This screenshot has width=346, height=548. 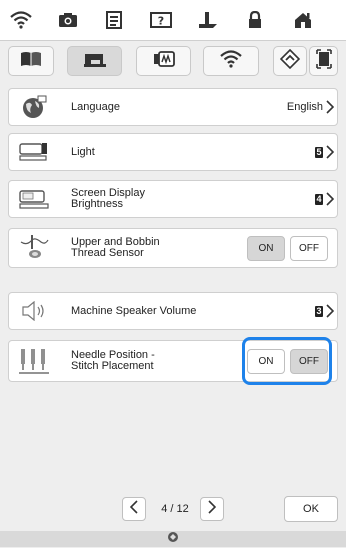 I want to click on settings-row-speaker-volume: Machine Speaker Volume 3, so click(x=173, y=311).